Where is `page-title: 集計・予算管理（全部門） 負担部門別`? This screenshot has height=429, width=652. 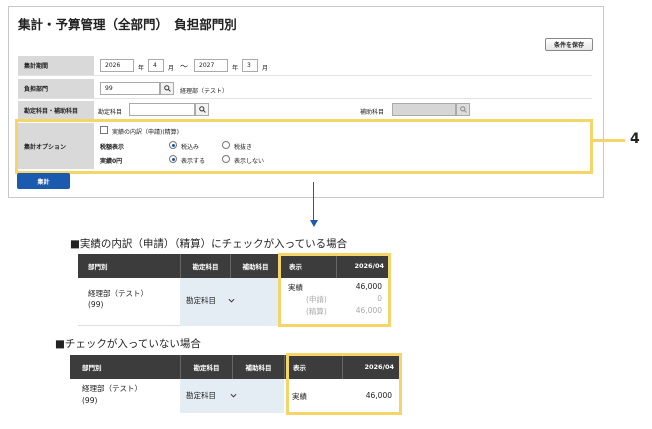 page-title: 集計・予算管理（全部門） 負担部門別 is located at coordinates (127, 24).